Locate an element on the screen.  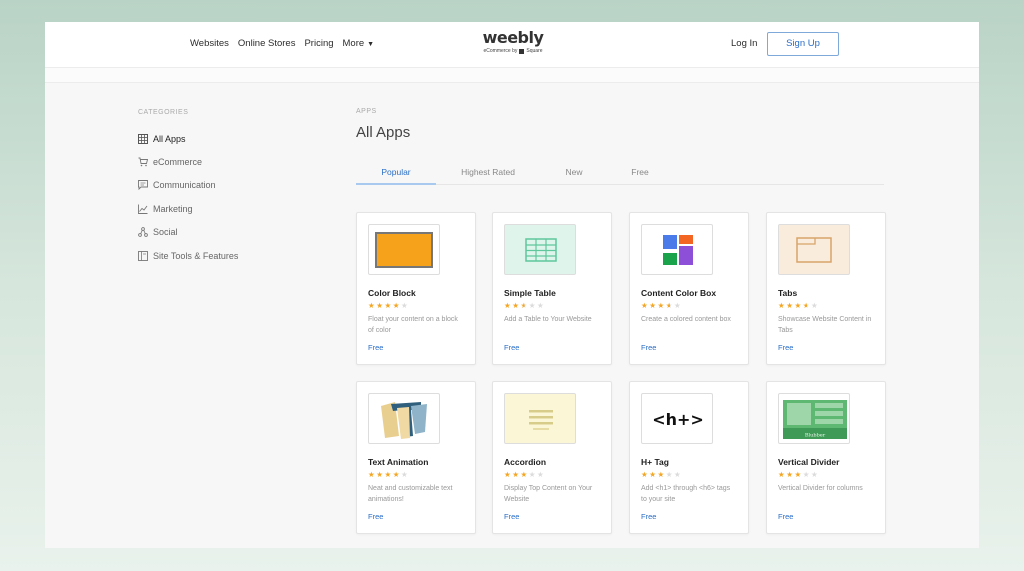
logo-tagline: eCommerce by Square is located at coordinates (513, 51).